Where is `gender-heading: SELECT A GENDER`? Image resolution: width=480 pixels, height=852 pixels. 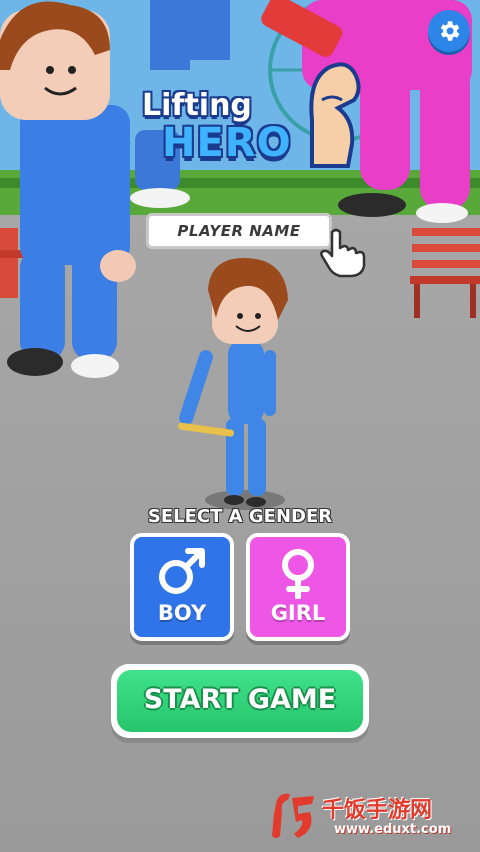
gender-heading: SELECT A GENDER is located at coordinates (240, 516).